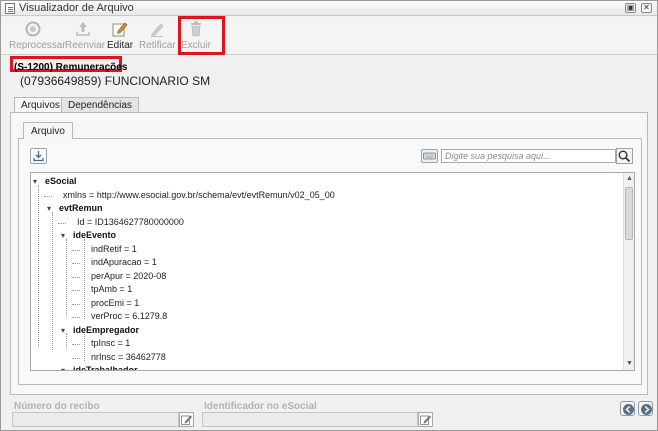 This screenshot has width=658, height=431. I want to click on window-title: Visualizador de Arquivo, so click(76, 8).